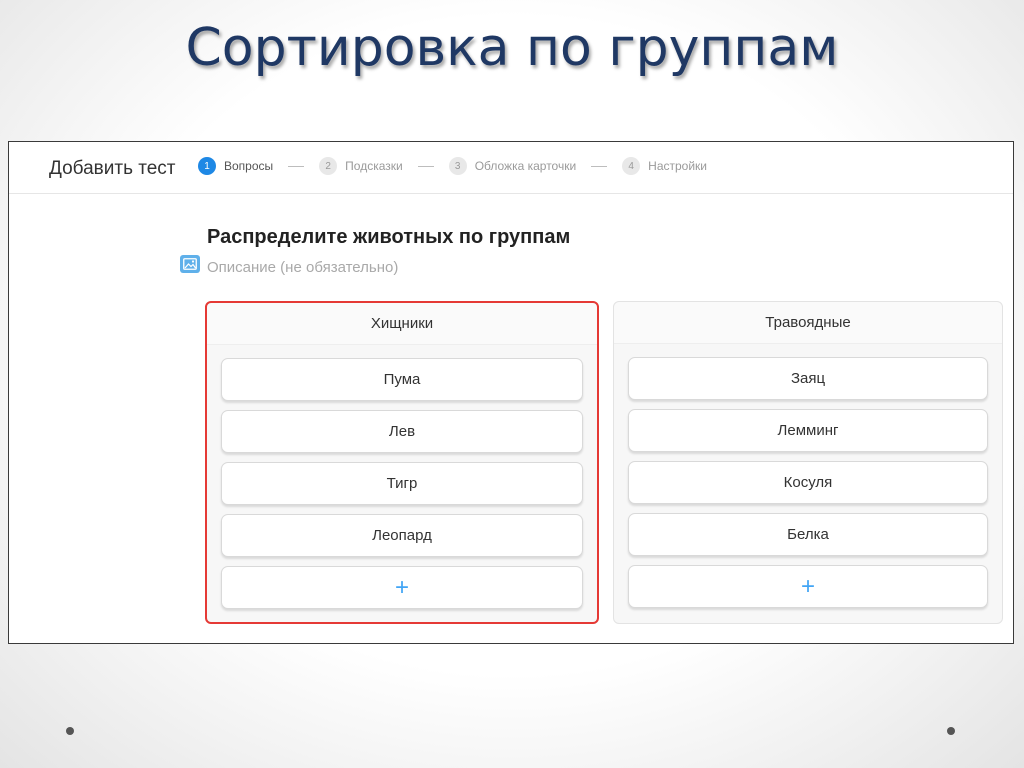 This screenshot has width=1024, height=768. I want to click on step-number: 3, so click(457, 166).